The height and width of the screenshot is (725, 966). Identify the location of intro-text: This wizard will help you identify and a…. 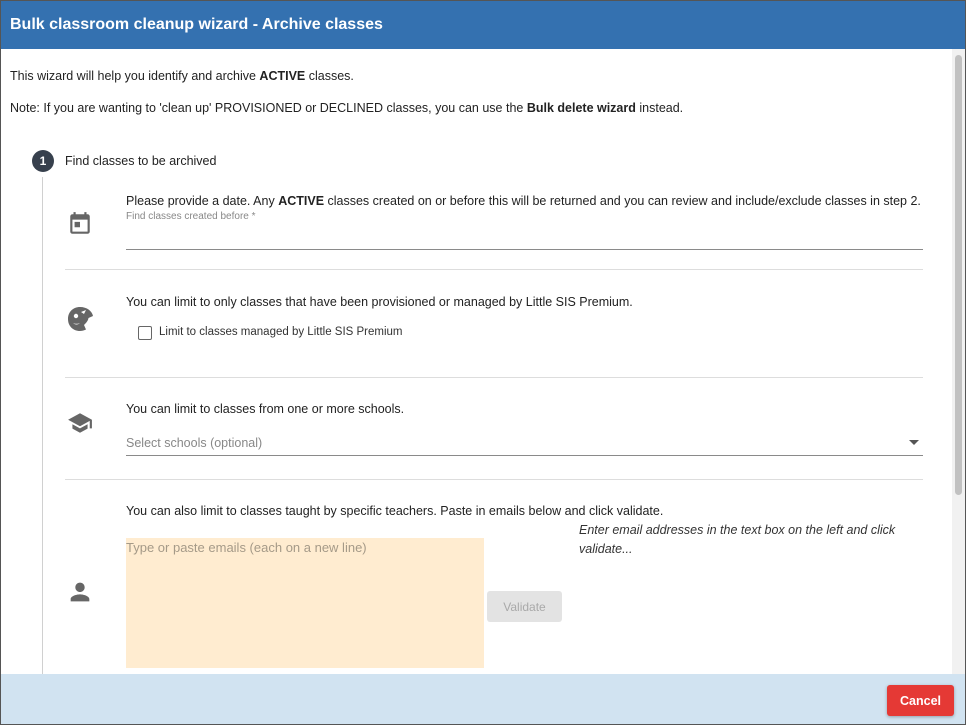
(182, 76).